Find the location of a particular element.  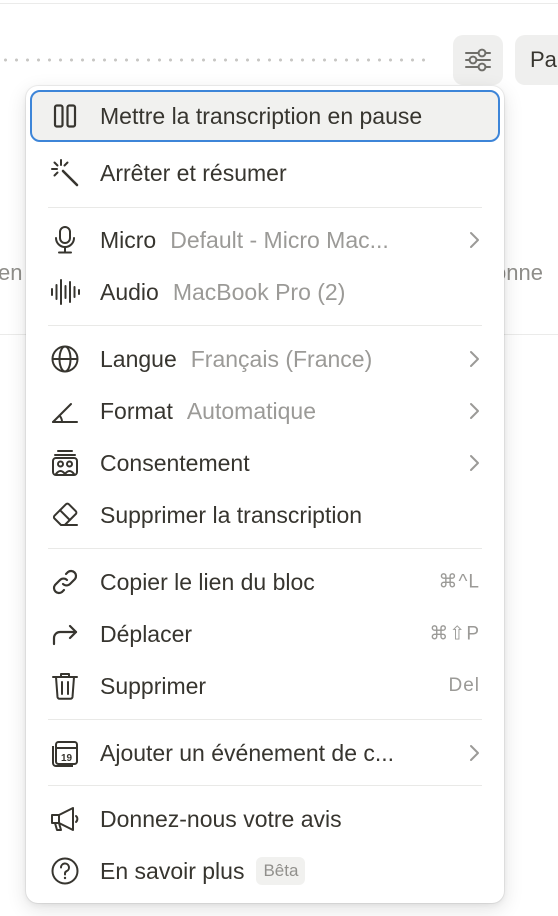

menu-item-consent: Consentement is located at coordinates (265, 463).